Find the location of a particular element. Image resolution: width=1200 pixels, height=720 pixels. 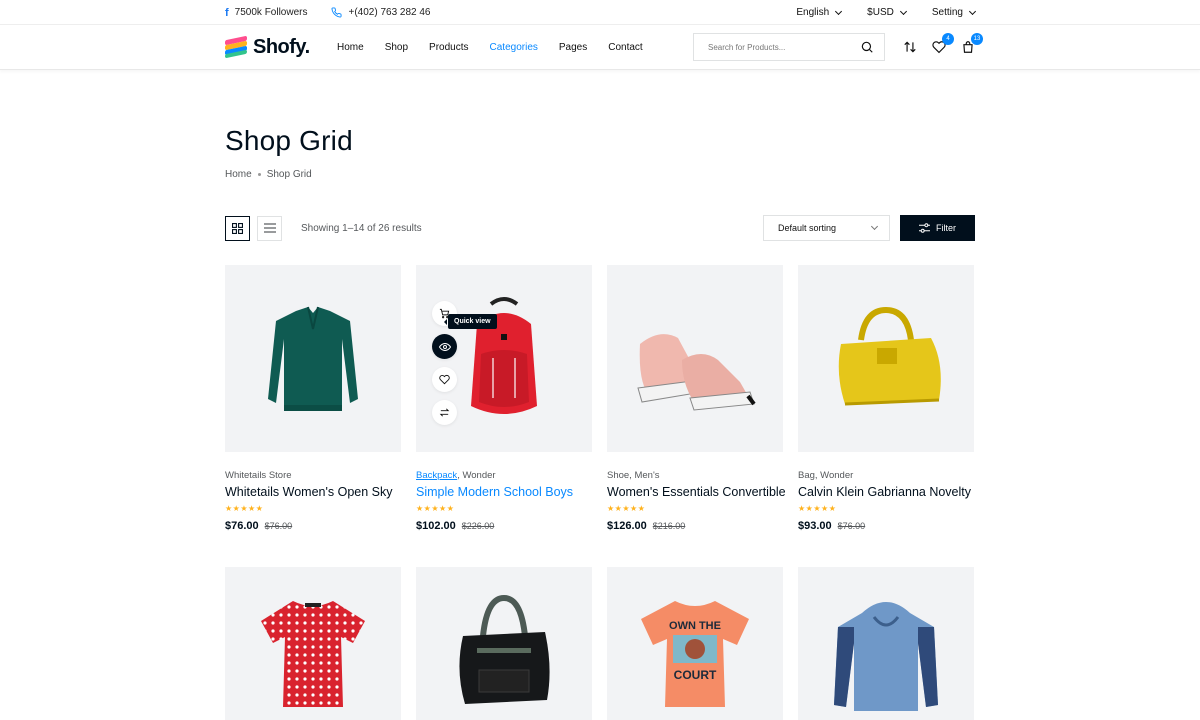

product-image-black-tote-bag is located at coordinates (504, 643).